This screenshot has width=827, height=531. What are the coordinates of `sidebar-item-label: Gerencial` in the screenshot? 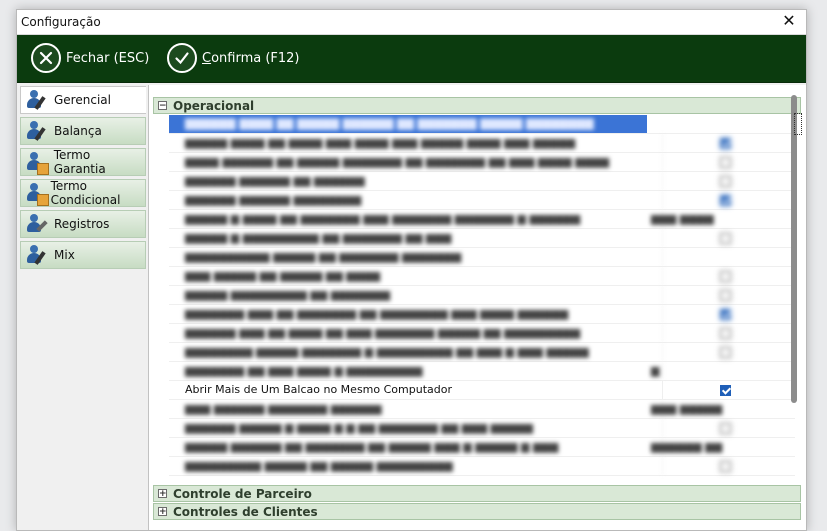 It's located at (82, 100).